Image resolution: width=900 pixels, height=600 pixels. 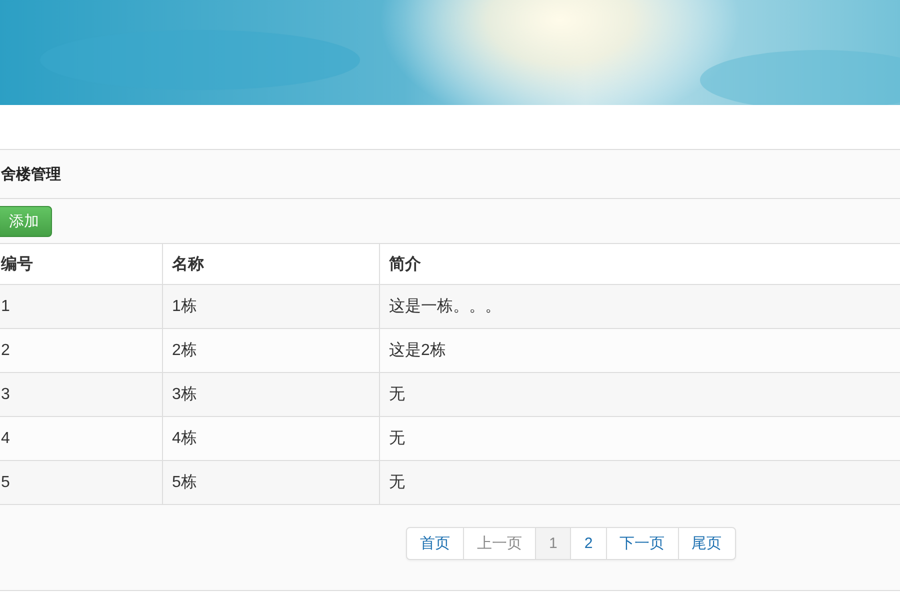 What do you see at coordinates (5, 482) in the screenshot?
I see `table-cell: 5` at bounding box center [5, 482].